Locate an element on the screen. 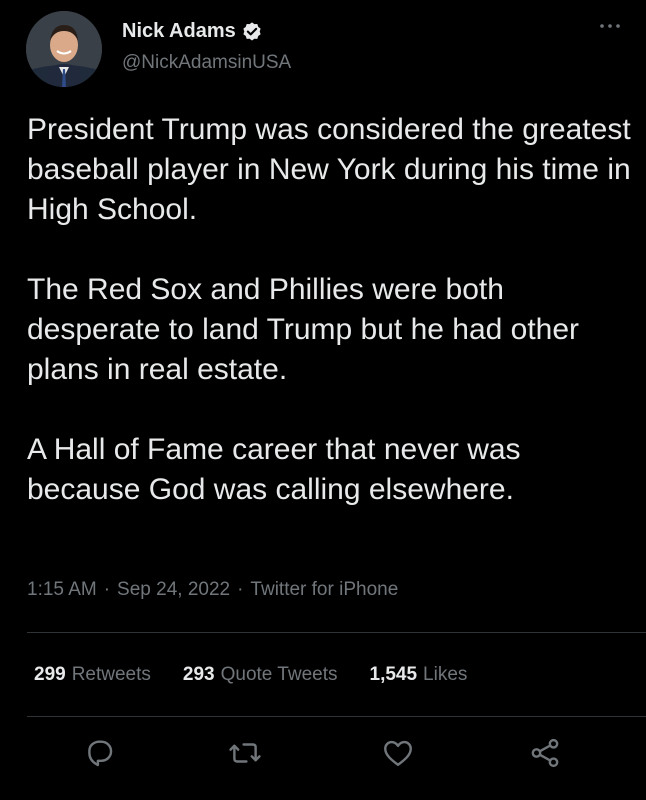 Image resolution: width=646 pixels, height=800 pixels. quote-tweets-stat: 293 Quote Tweets is located at coordinates (260, 675).